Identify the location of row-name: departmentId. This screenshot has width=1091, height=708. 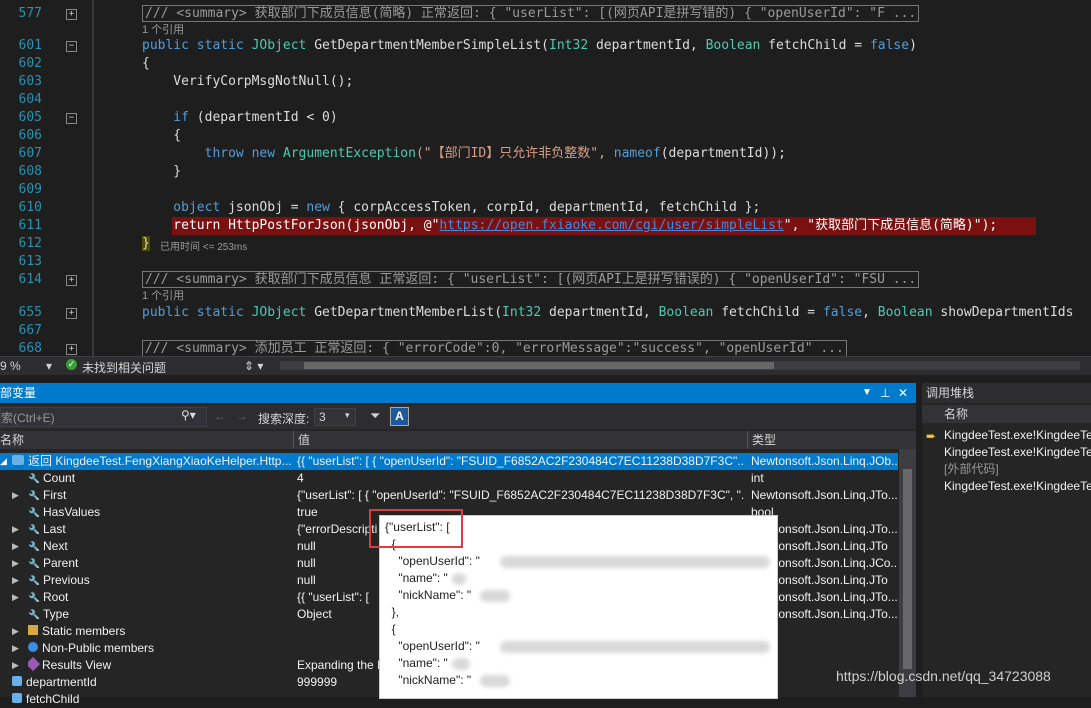
(61, 682).